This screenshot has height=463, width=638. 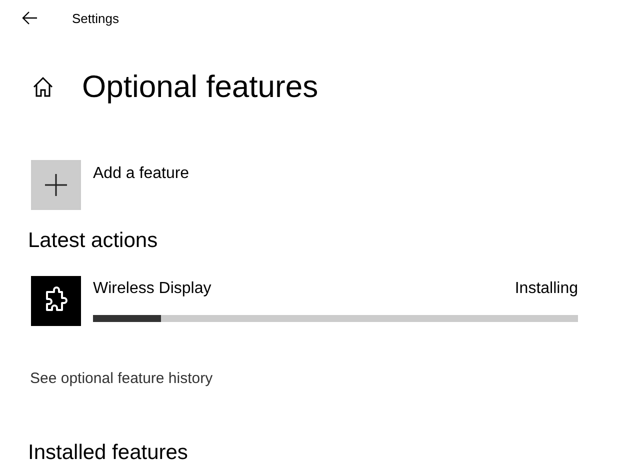 What do you see at coordinates (141, 174) in the screenshot?
I see `add-feature-label: Add a feature` at bounding box center [141, 174].